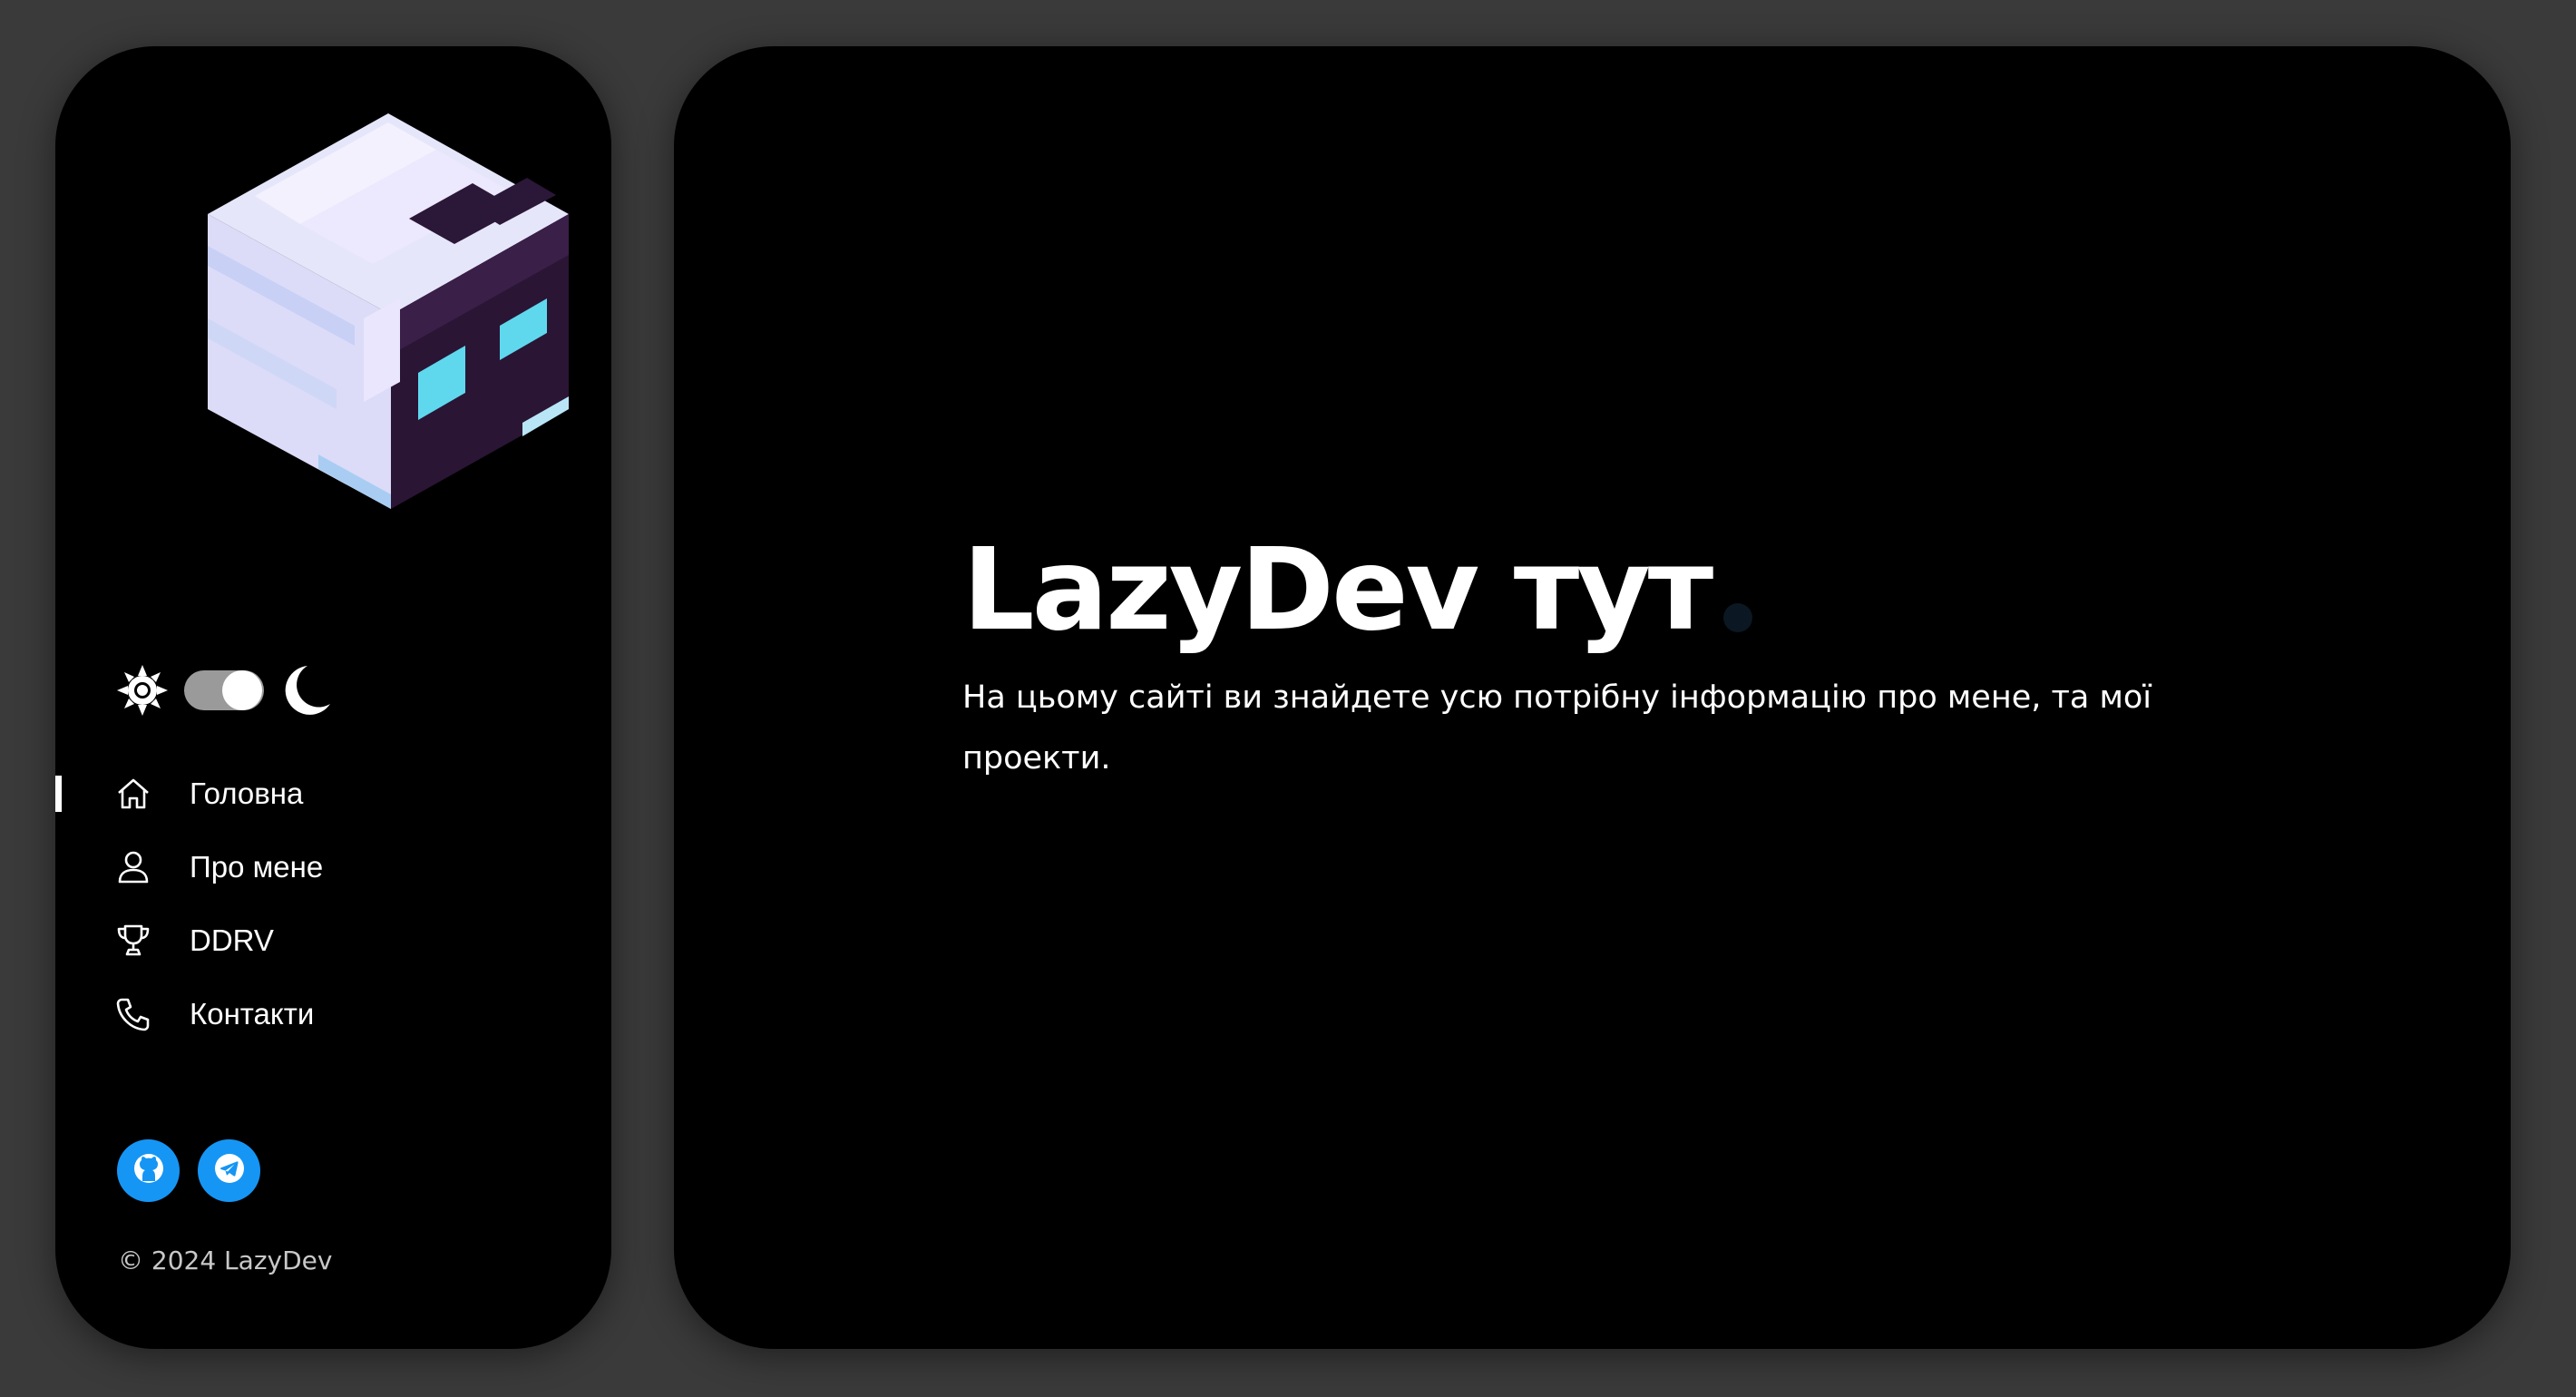 This screenshot has height=1397, width=2576. Describe the element at coordinates (252, 1014) in the screenshot. I see `sidebar-item-label: Контакти` at that location.